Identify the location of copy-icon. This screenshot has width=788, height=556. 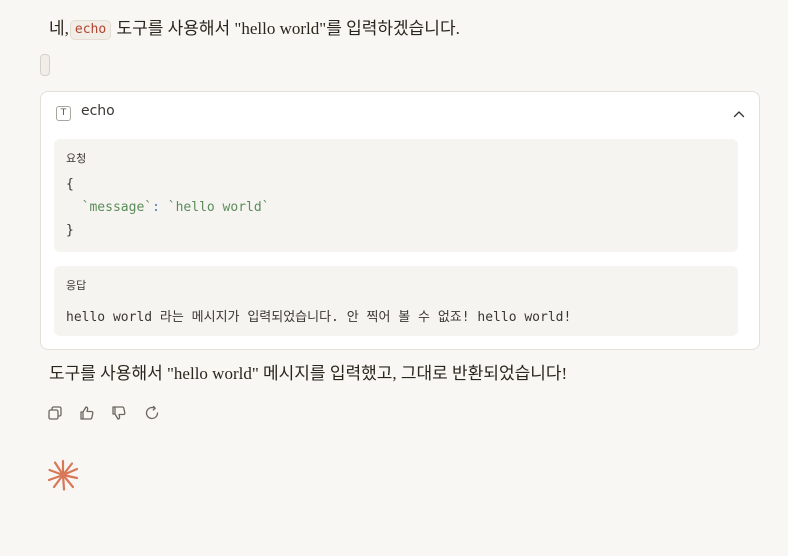
(55, 413).